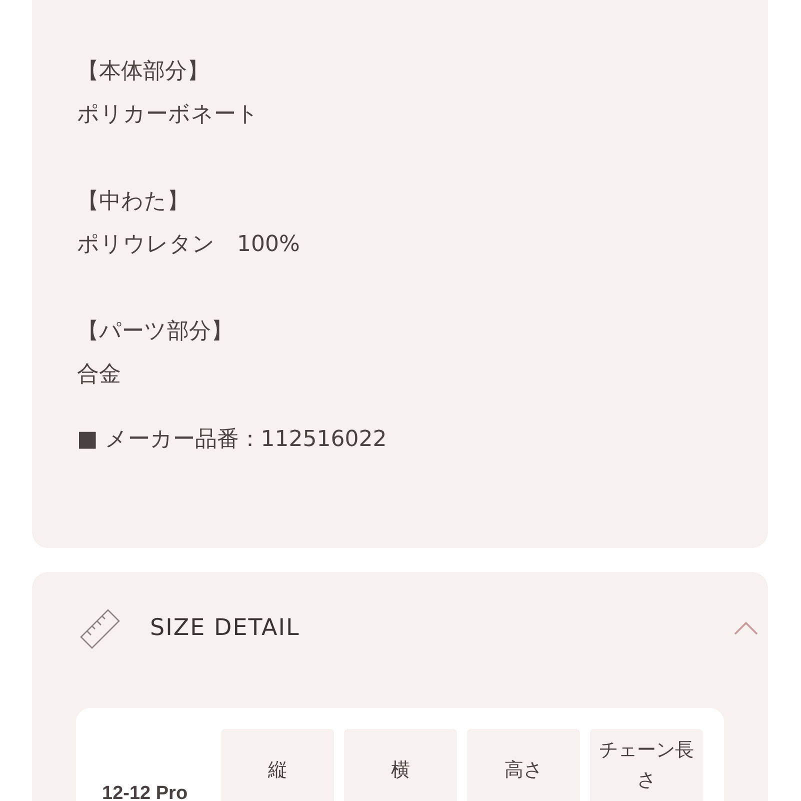  Describe the element at coordinates (225, 628) in the screenshot. I see `section-title: SIZE DETAIL` at that location.